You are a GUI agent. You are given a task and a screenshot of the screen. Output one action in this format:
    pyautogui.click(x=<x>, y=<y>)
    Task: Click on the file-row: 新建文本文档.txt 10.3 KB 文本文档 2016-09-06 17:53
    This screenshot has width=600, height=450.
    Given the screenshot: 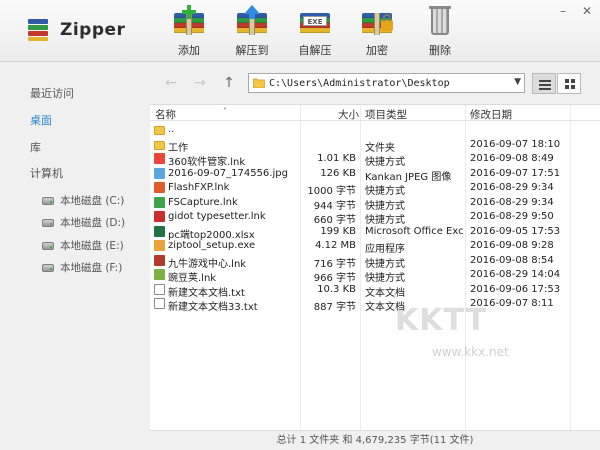 What is the action you would take?
    pyautogui.click(x=375, y=291)
    